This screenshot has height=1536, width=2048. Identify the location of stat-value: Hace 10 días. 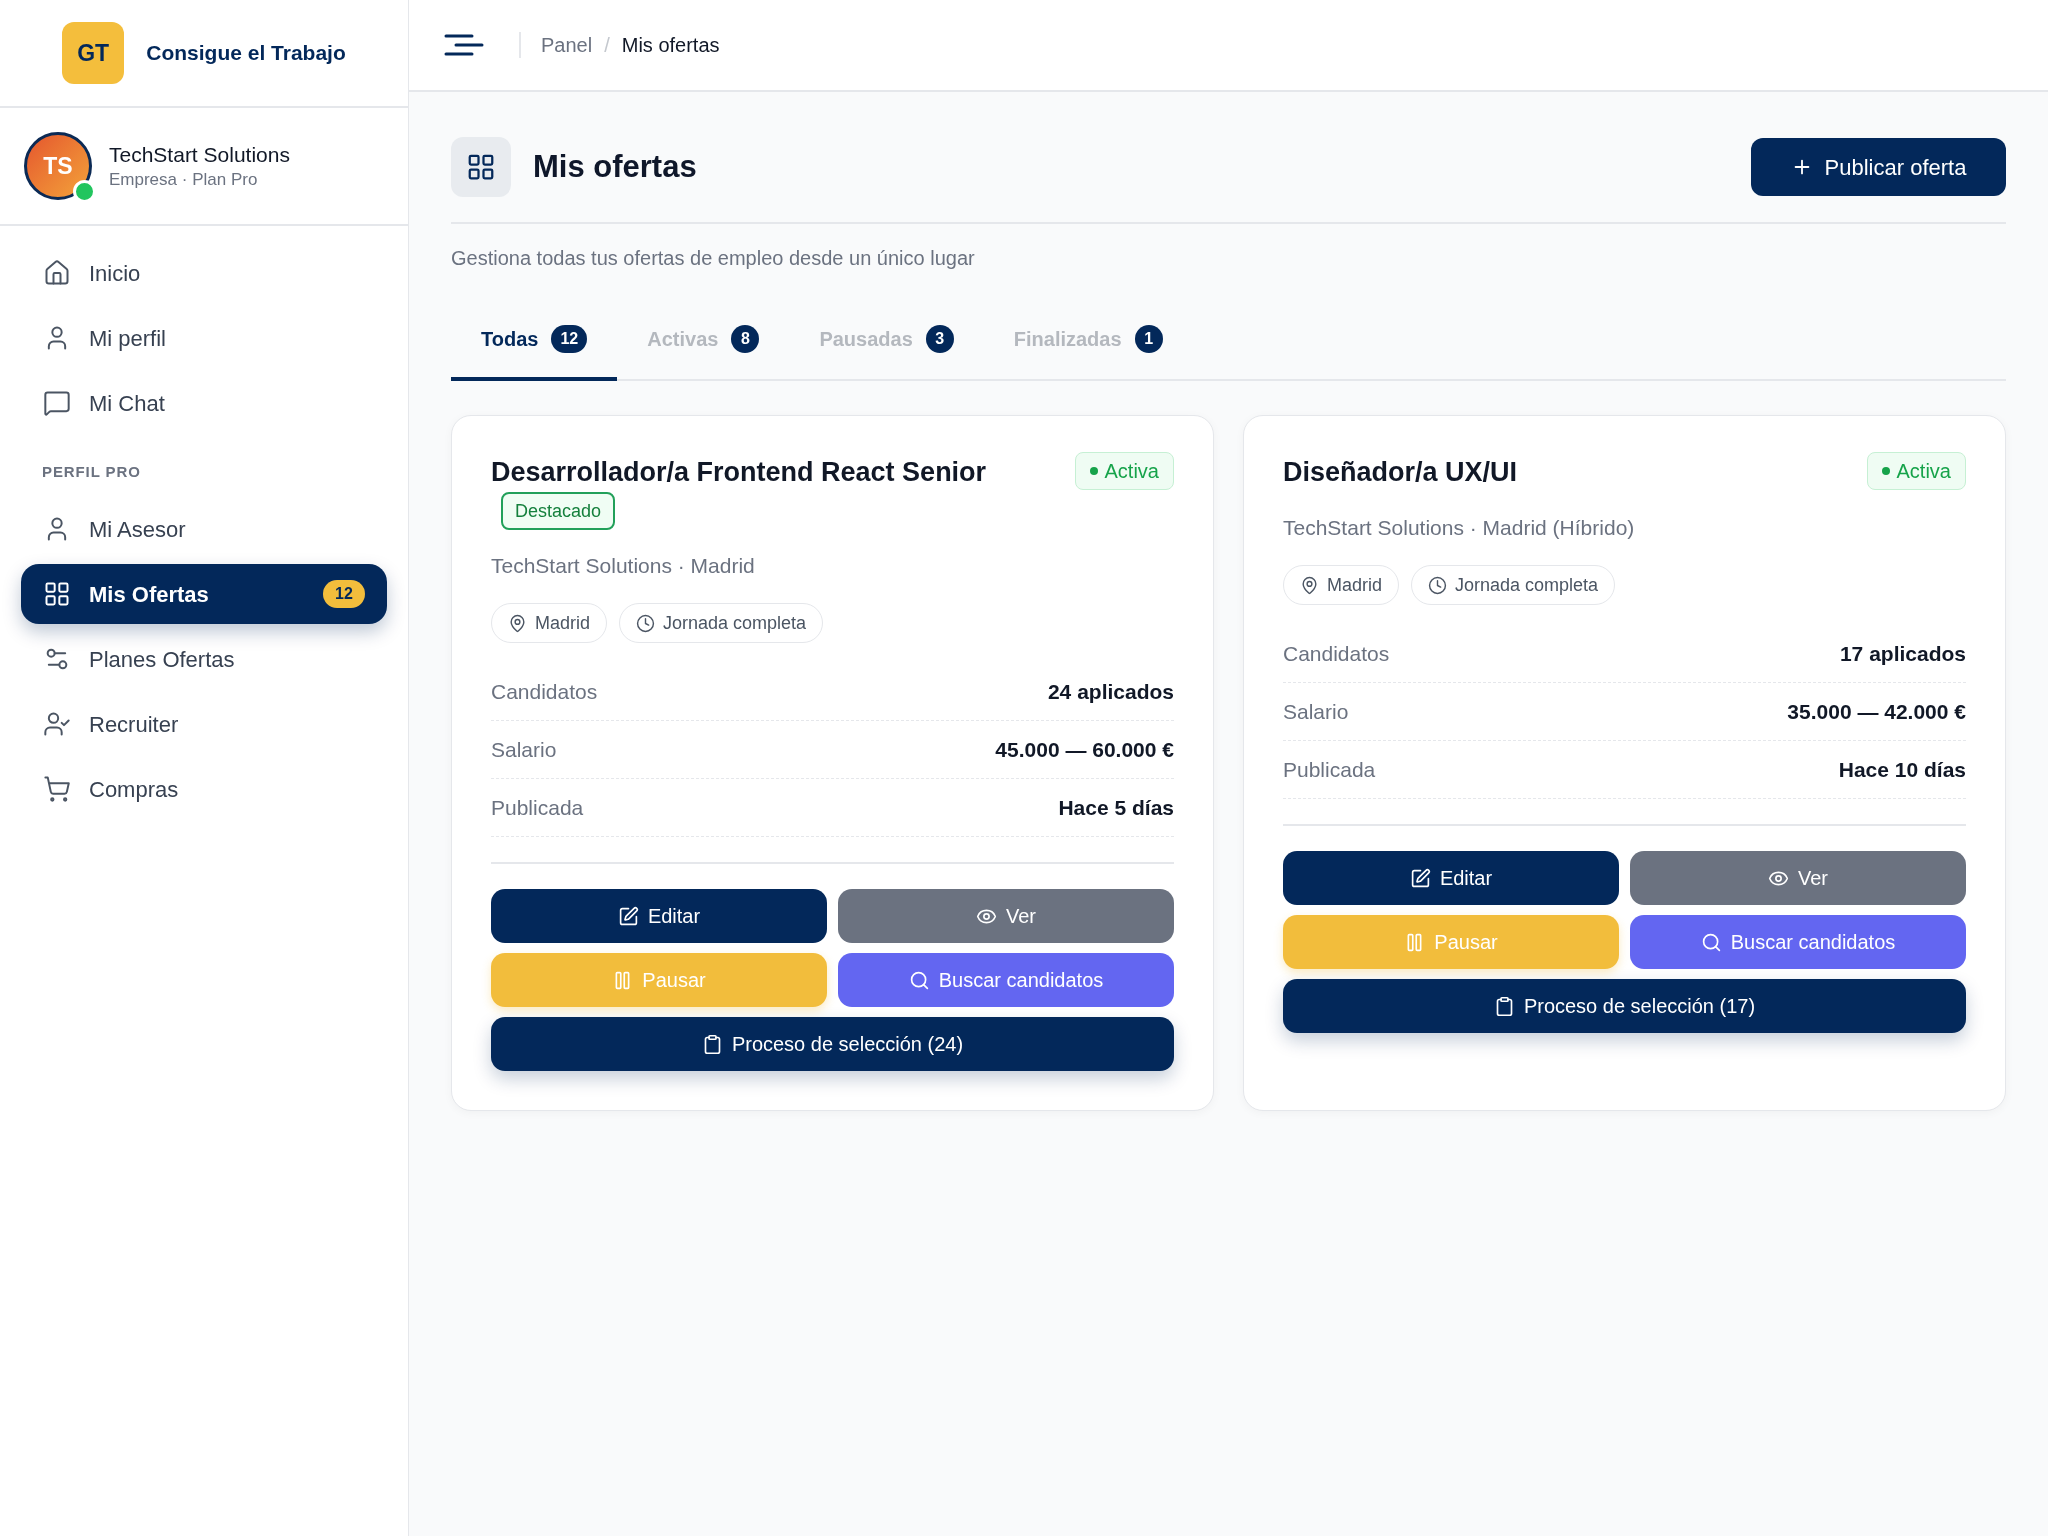
(1902, 769).